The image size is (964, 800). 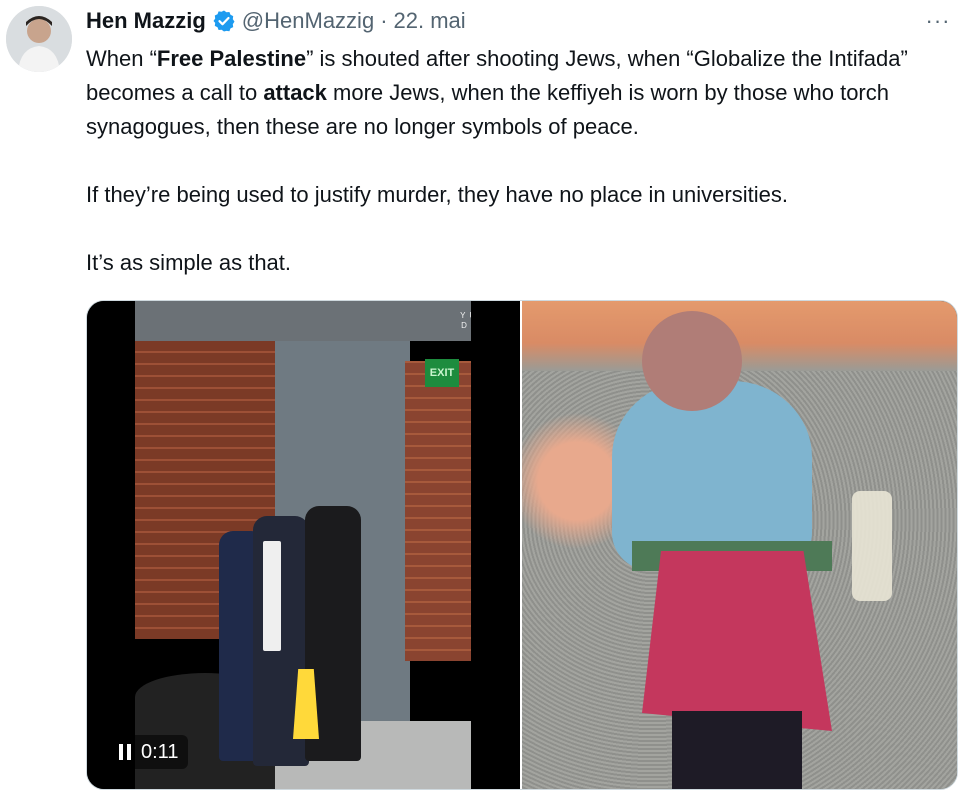 I want to click on tweet-date: 22. mai, so click(x=430, y=21).